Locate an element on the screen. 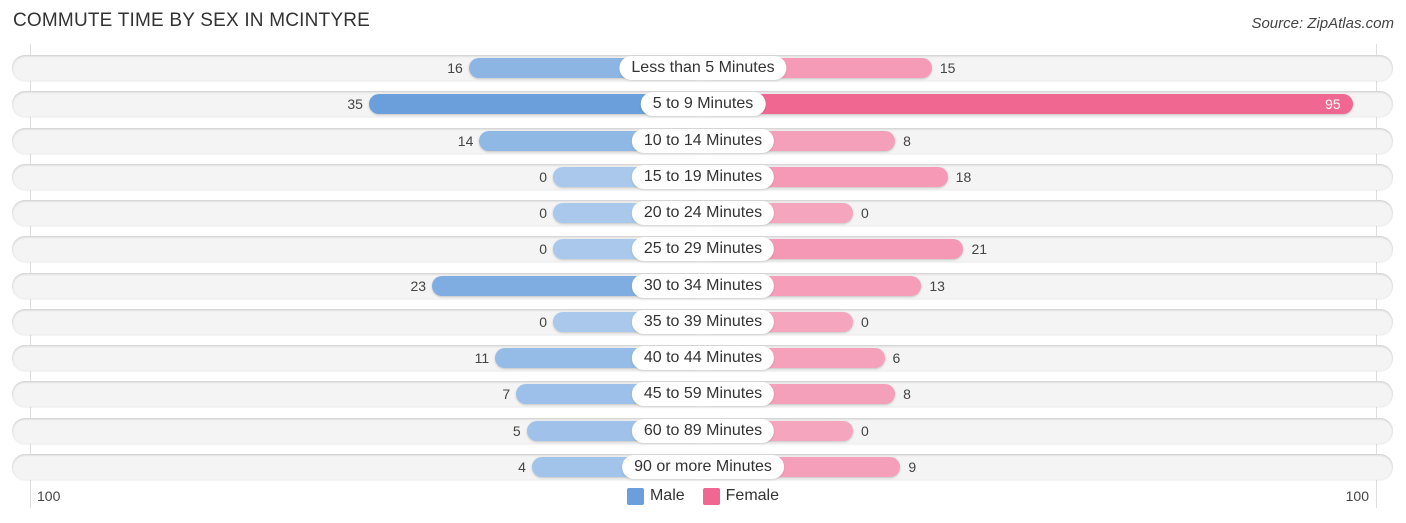 This screenshot has height=523, width=1406. category-label: 60 to 89 Minutes is located at coordinates (703, 430).